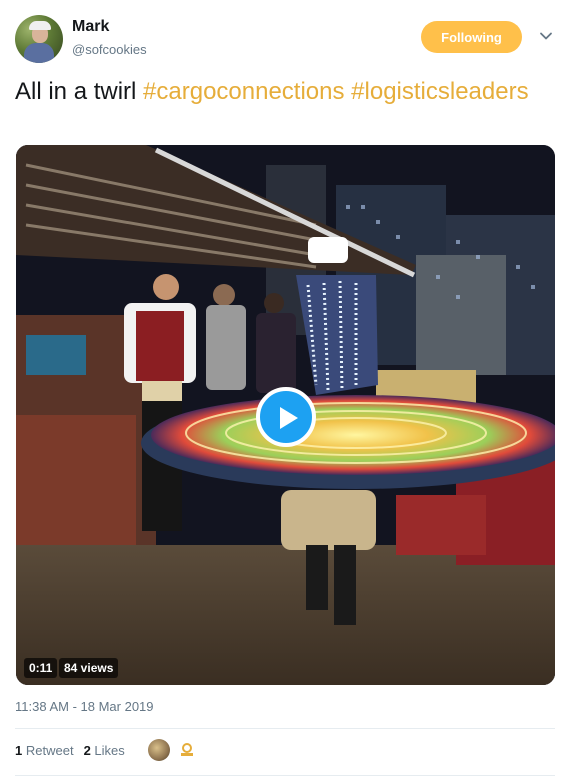 The height and width of the screenshot is (783, 570). What do you see at coordinates (87, 750) in the screenshot?
I see `like-count: 2` at bounding box center [87, 750].